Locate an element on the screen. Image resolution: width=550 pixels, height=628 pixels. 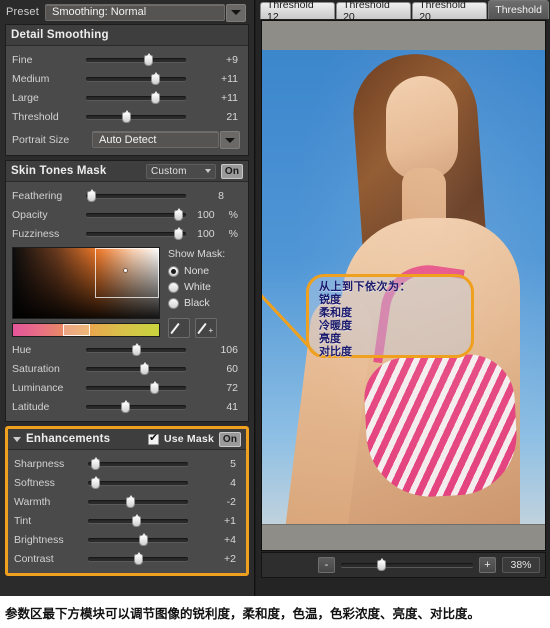
portrait-size-label: Portrait Size is located at coordinates (41, 139).